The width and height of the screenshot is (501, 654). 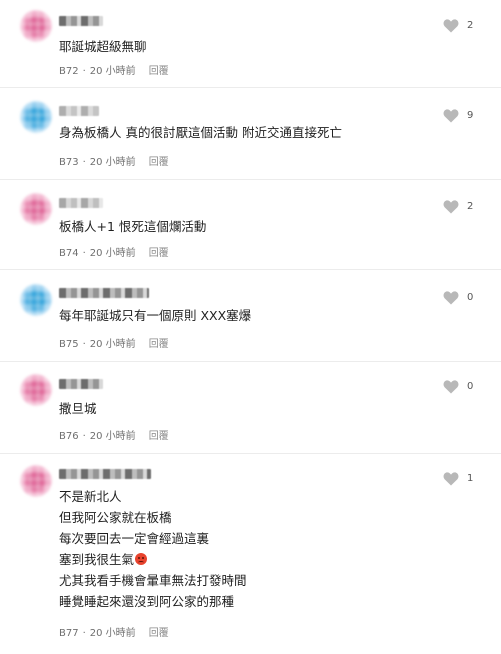 I want to click on like-button: 1, so click(x=460, y=478).